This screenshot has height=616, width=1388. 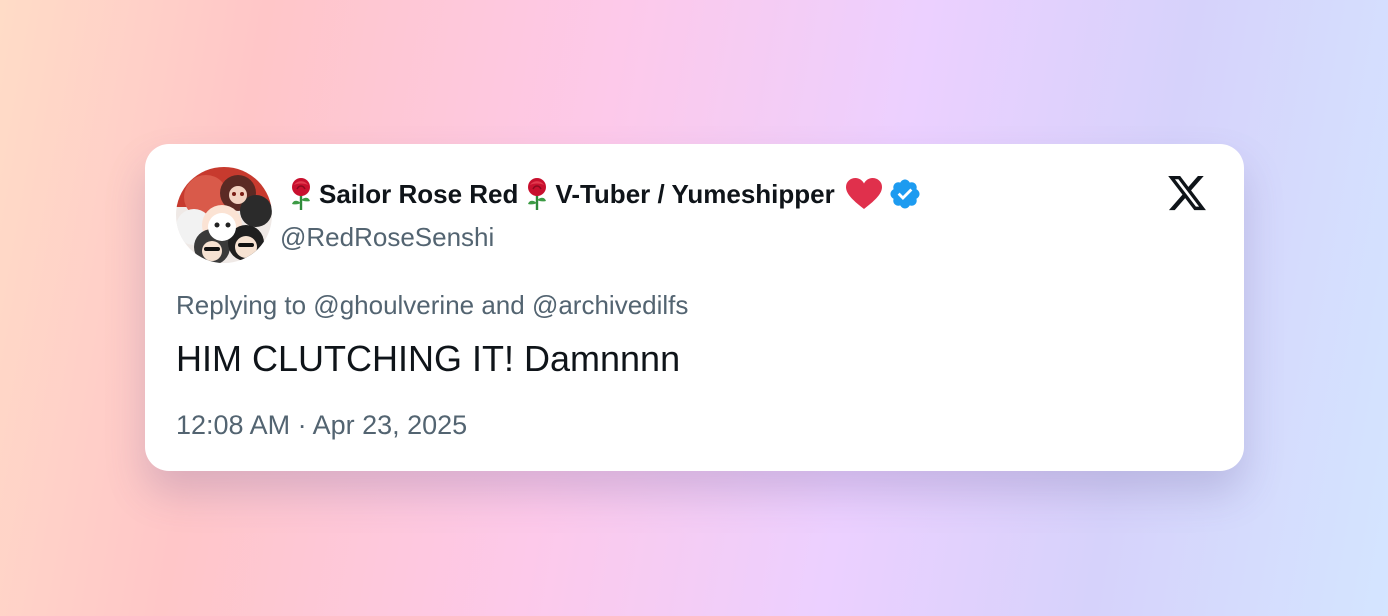 What do you see at coordinates (905, 194) in the screenshot?
I see `verified-badge-icon` at bounding box center [905, 194].